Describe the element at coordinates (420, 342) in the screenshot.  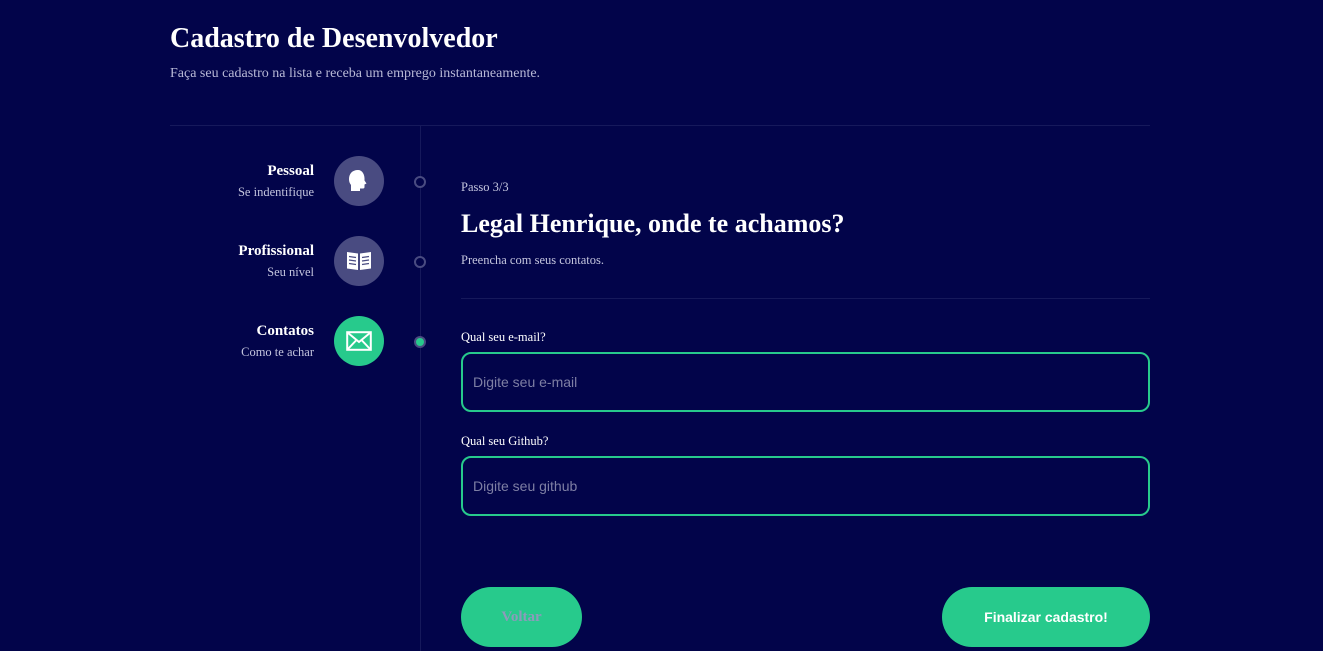
I see `timeline-dot-contatos` at that location.